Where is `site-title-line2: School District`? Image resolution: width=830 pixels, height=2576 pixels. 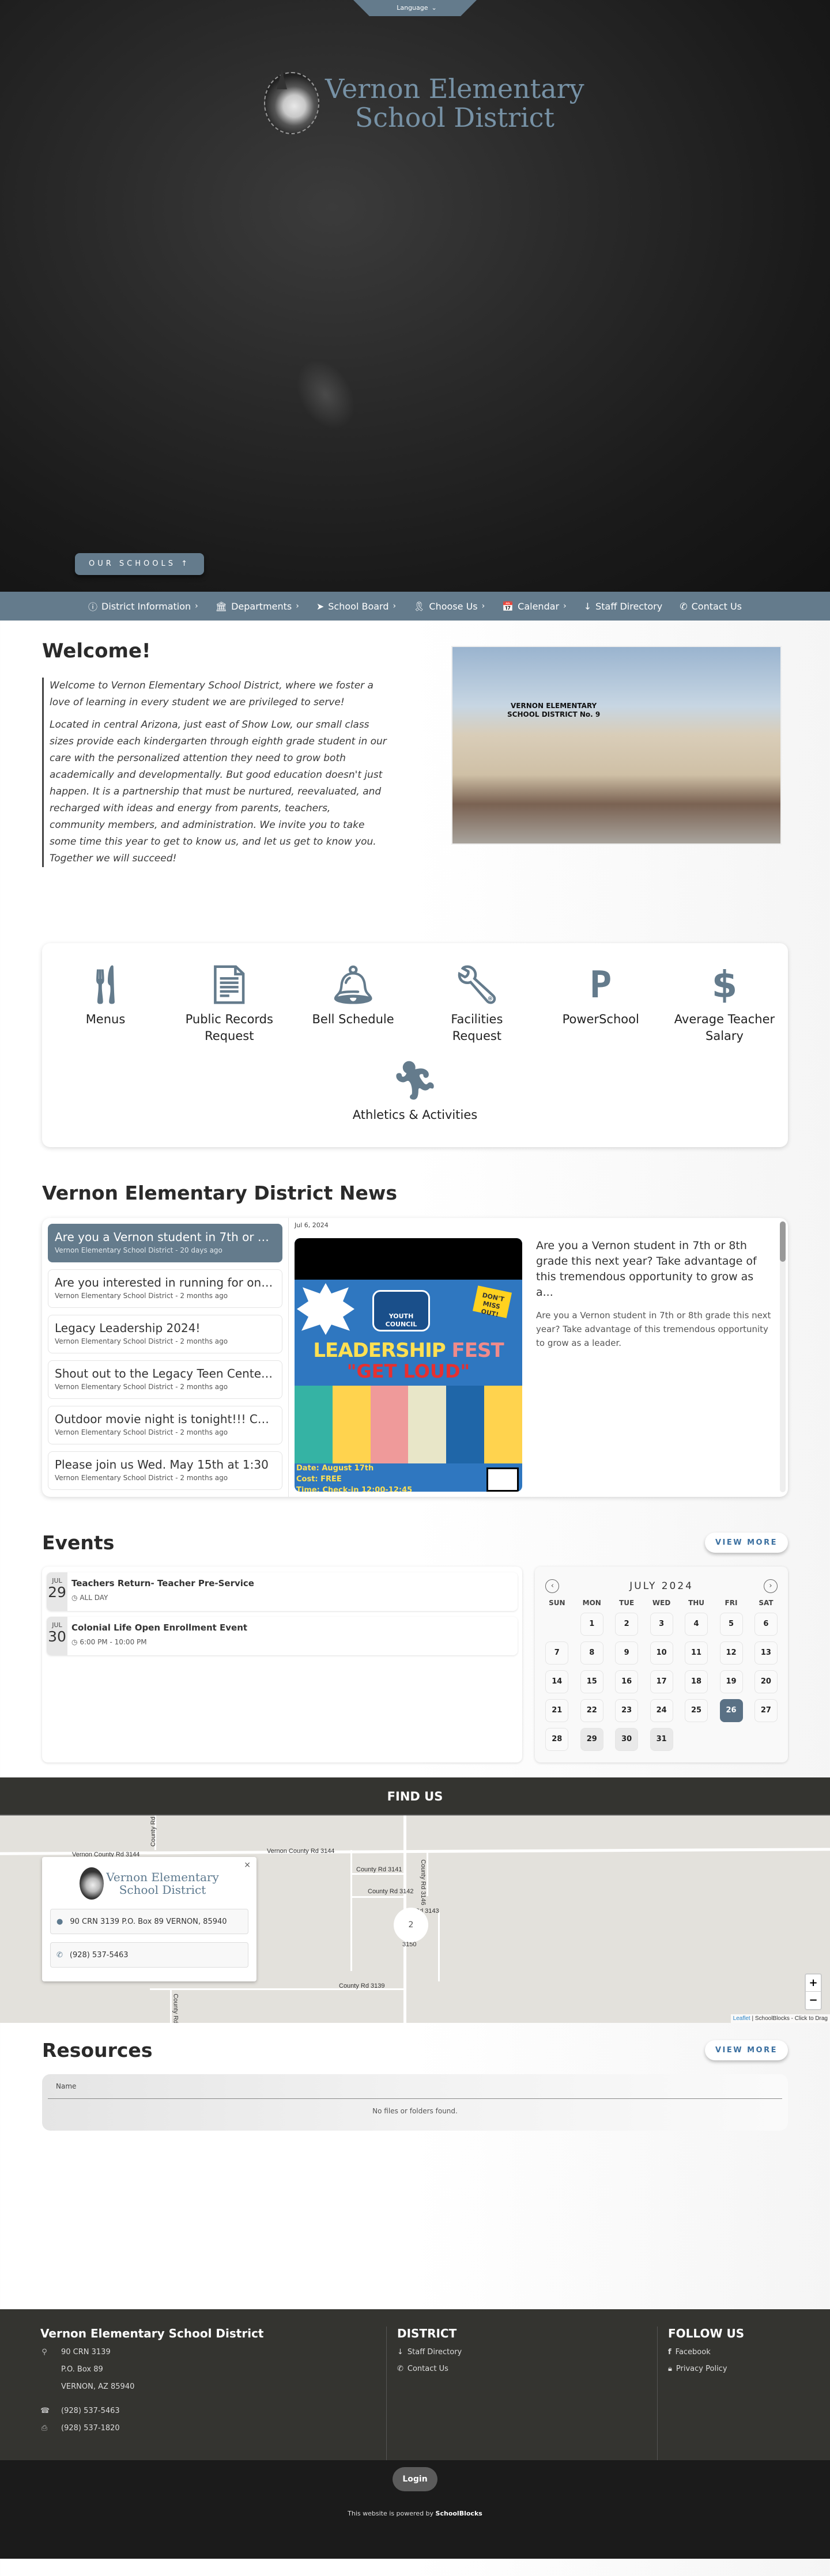
site-title-line2: School District is located at coordinates (454, 117).